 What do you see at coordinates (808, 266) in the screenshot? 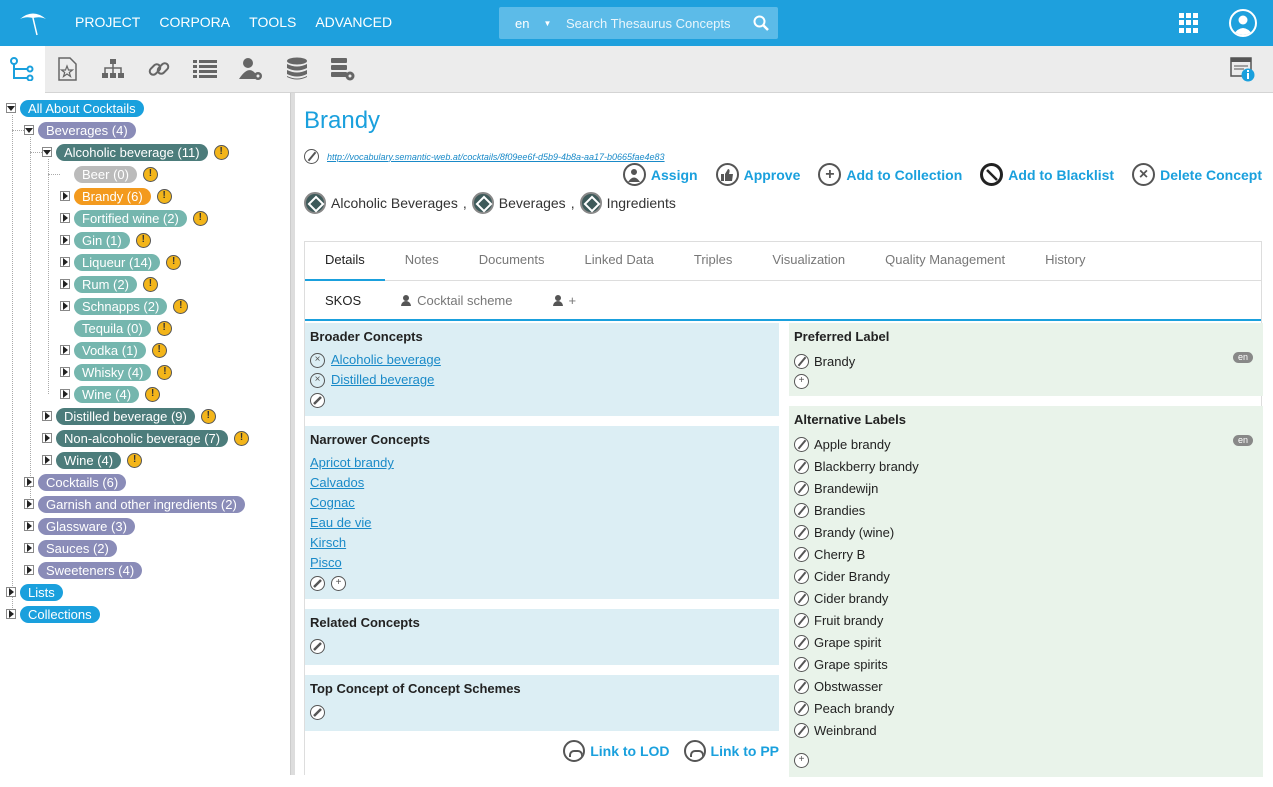
I see `tab-visualization: Visualization` at bounding box center [808, 266].